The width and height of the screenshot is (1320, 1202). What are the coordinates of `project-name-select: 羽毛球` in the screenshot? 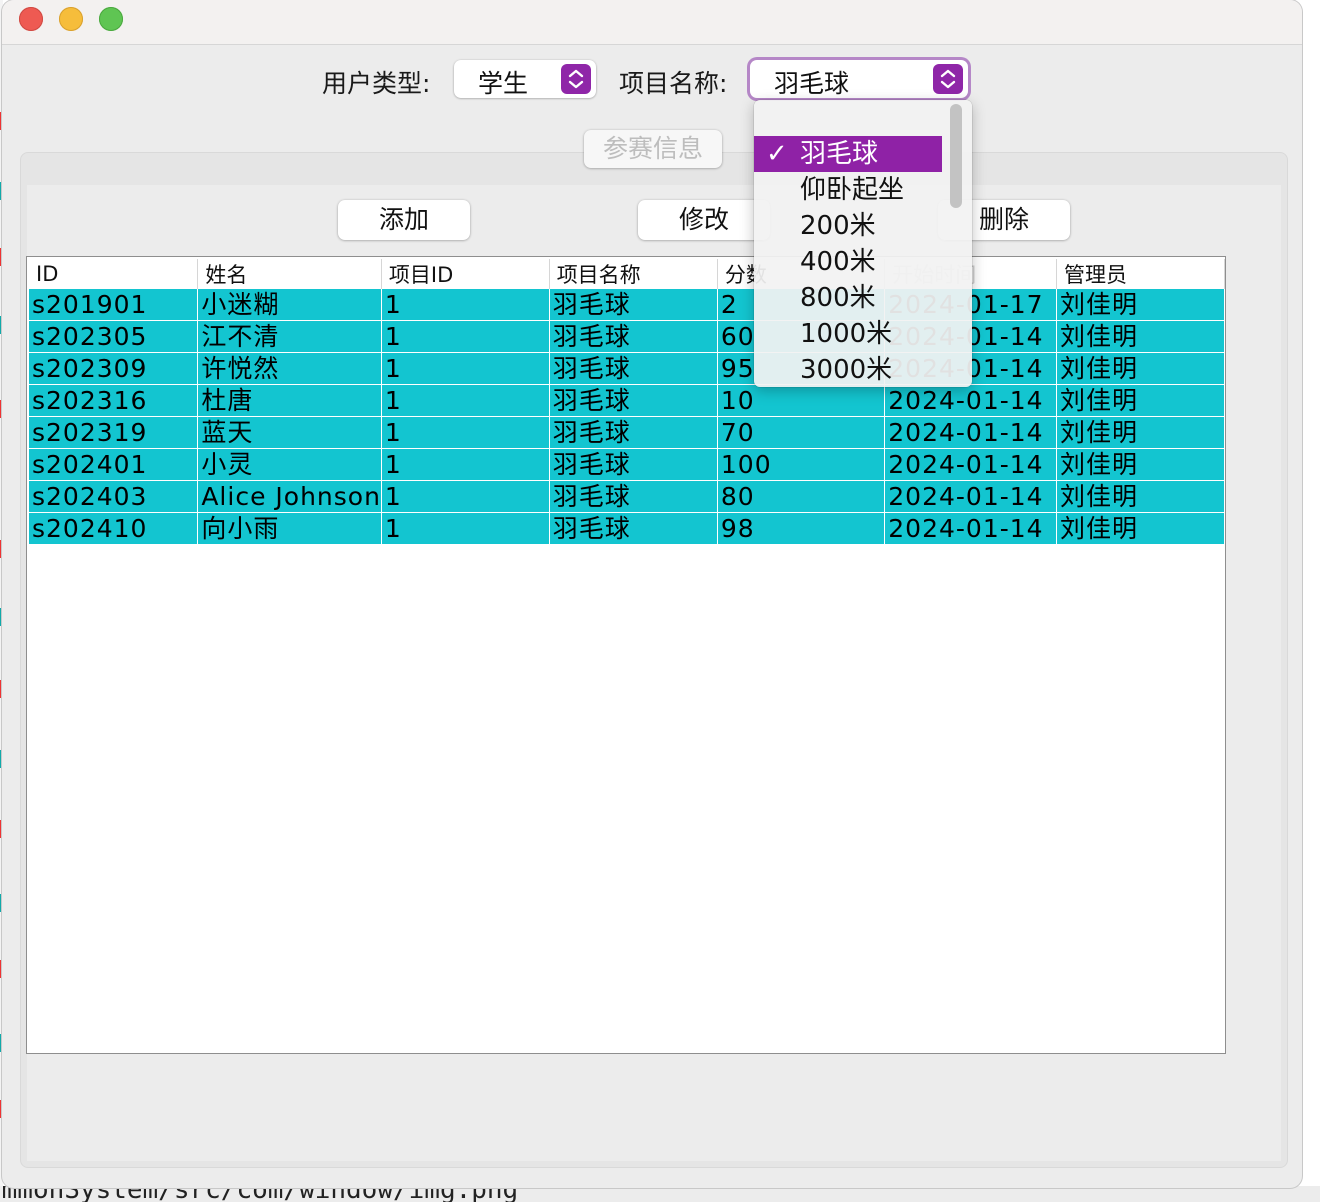 It's located at (859, 79).